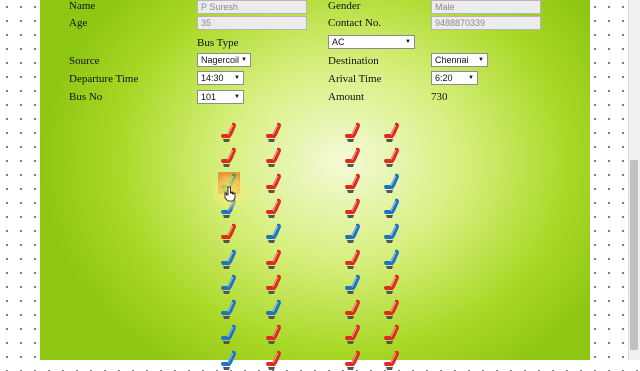 This screenshot has width=640, height=371. What do you see at coordinates (212, 78) in the screenshot?
I see `departure-time-value: 14:30` at bounding box center [212, 78].